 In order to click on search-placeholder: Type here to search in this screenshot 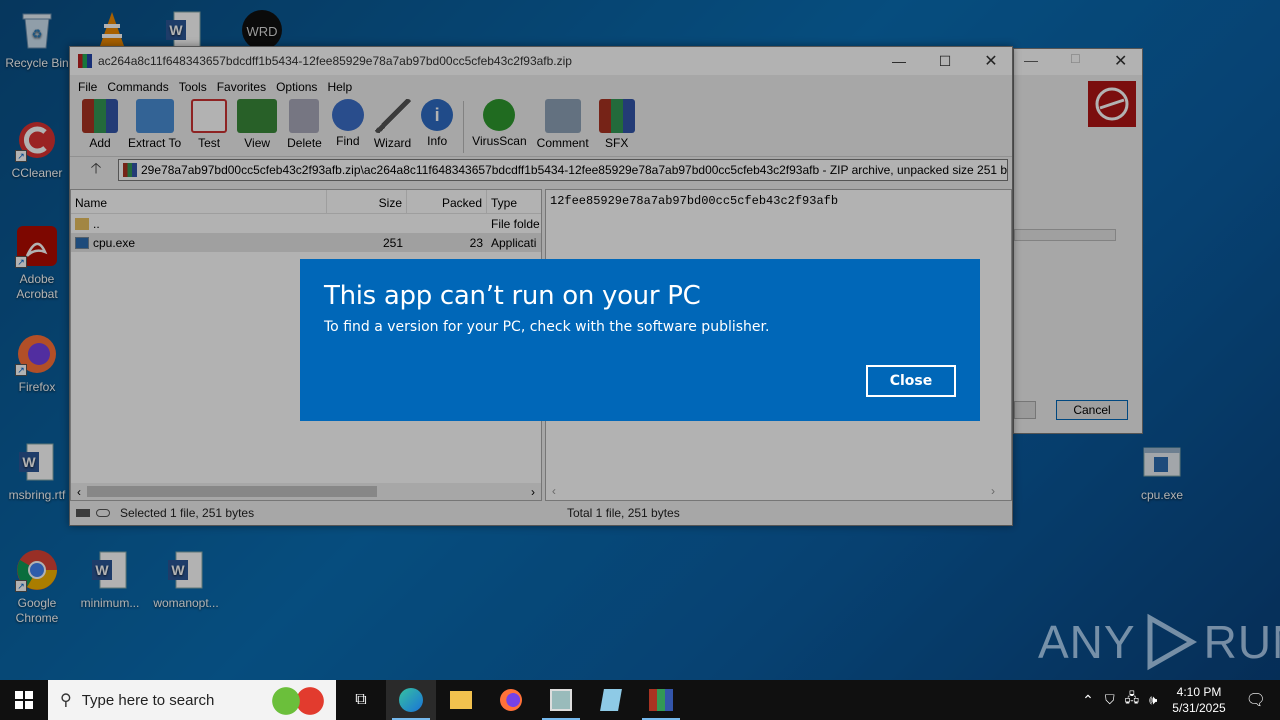, I will do `click(148, 700)`.